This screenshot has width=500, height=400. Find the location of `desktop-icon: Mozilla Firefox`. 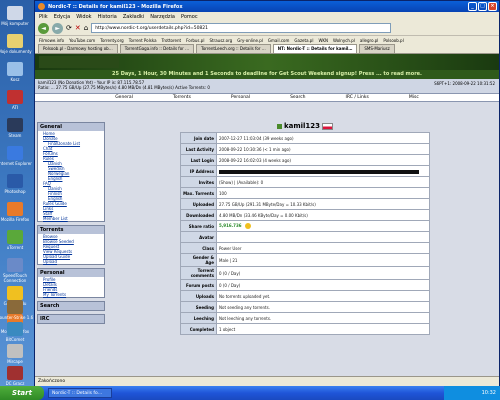

desktop-icon: Mozilla Firefox is located at coordinates (19, 212).